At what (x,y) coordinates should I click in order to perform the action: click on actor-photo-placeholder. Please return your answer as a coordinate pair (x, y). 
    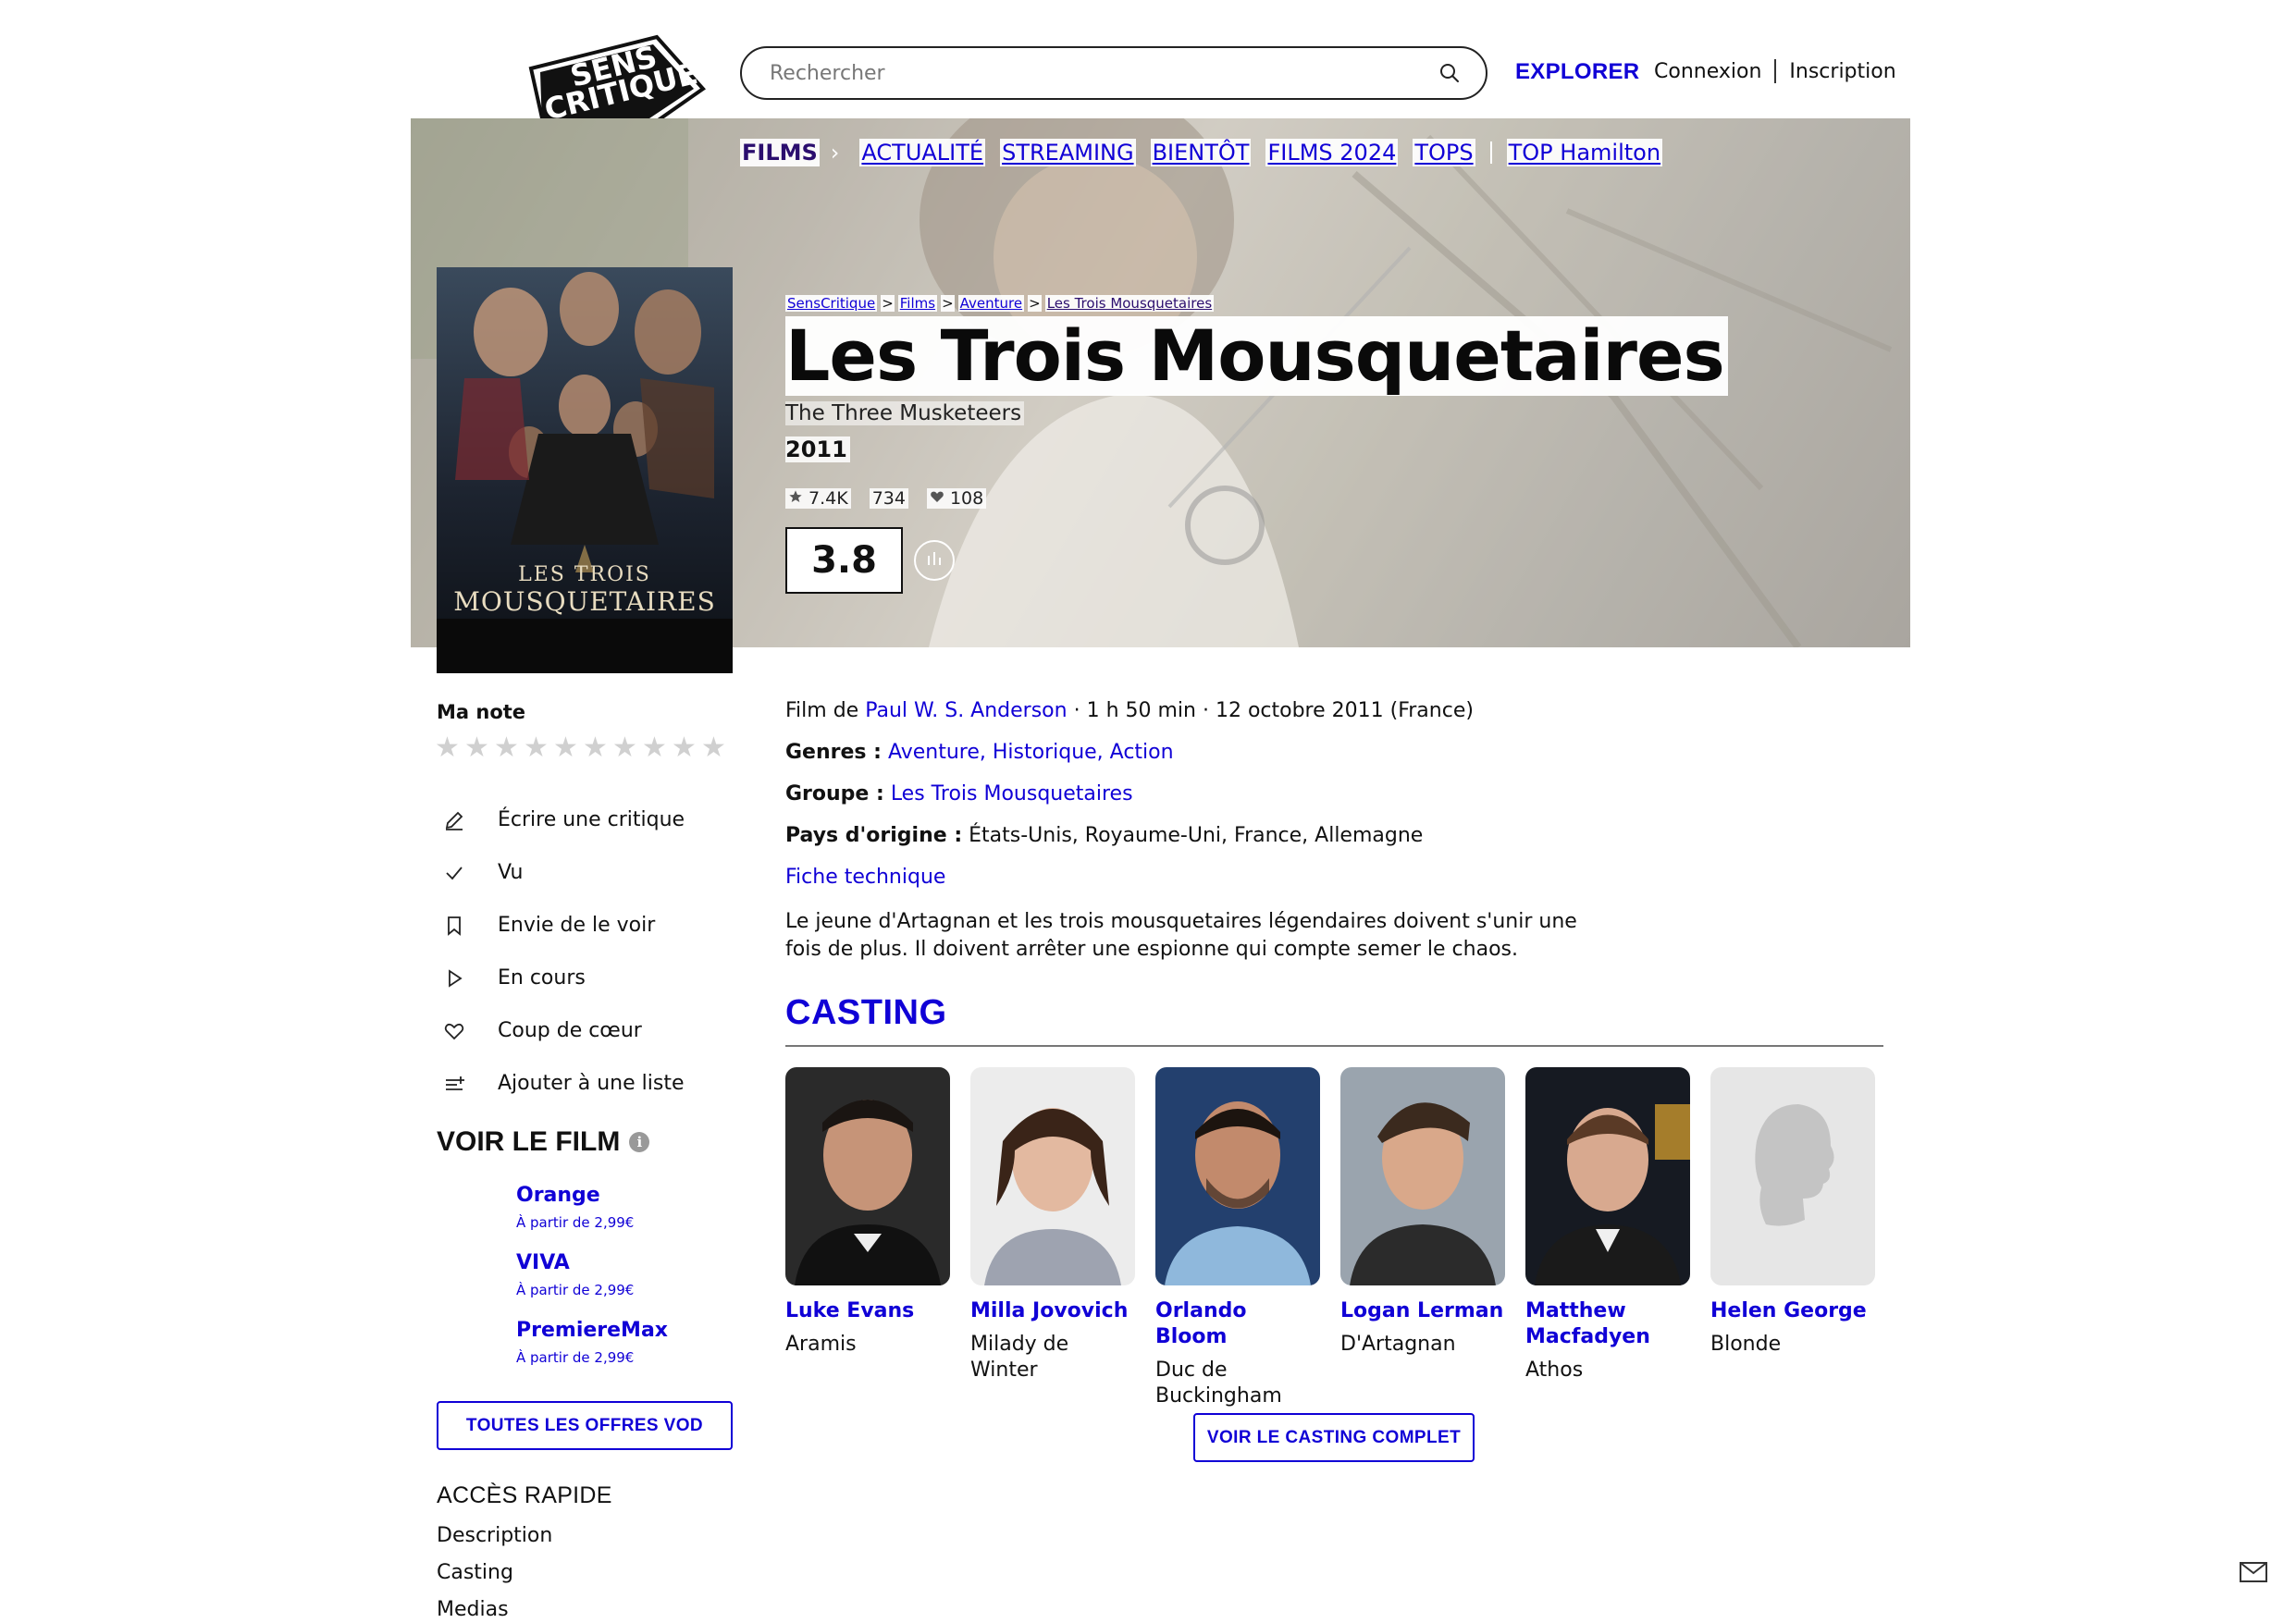
    Looking at the image, I should click on (1792, 1176).